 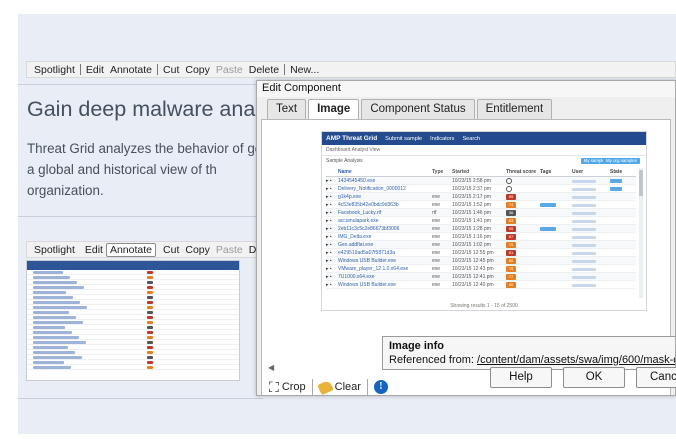 I want to click on row-name: Delivery_Notification_0000012, so click(x=372, y=189).